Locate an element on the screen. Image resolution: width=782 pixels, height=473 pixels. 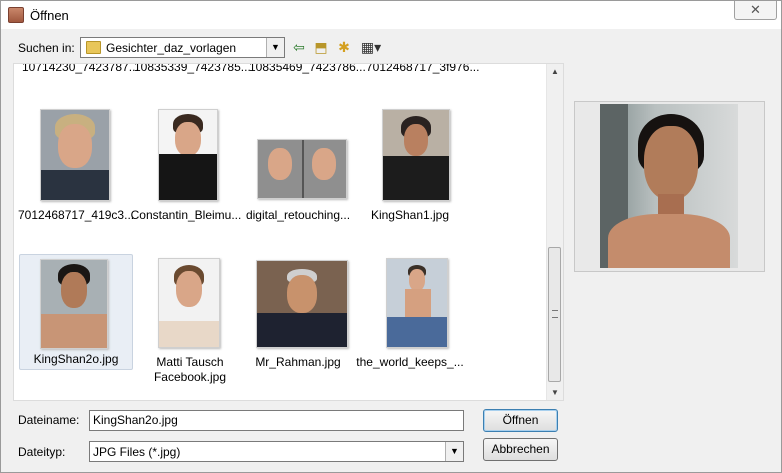
file-name: KingShan2o.jpg is located at coordinates (76, 359).